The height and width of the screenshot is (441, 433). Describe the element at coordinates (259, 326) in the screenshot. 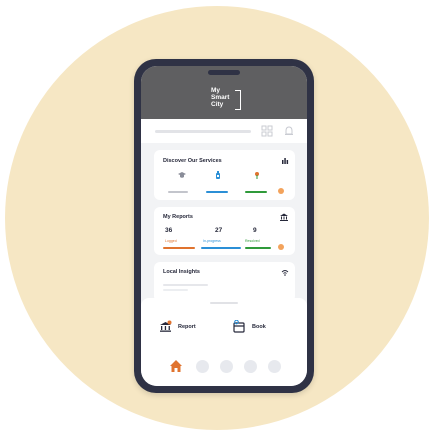

I see `book-label: Book` at that location.